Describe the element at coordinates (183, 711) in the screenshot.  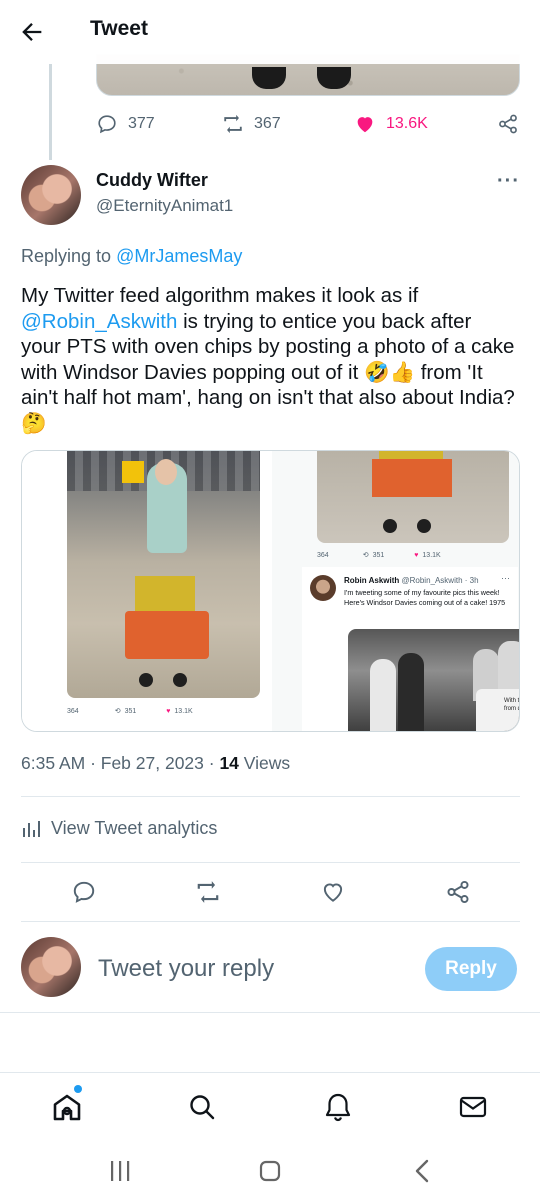
I see `left-like-count: 13.1K` at that location.